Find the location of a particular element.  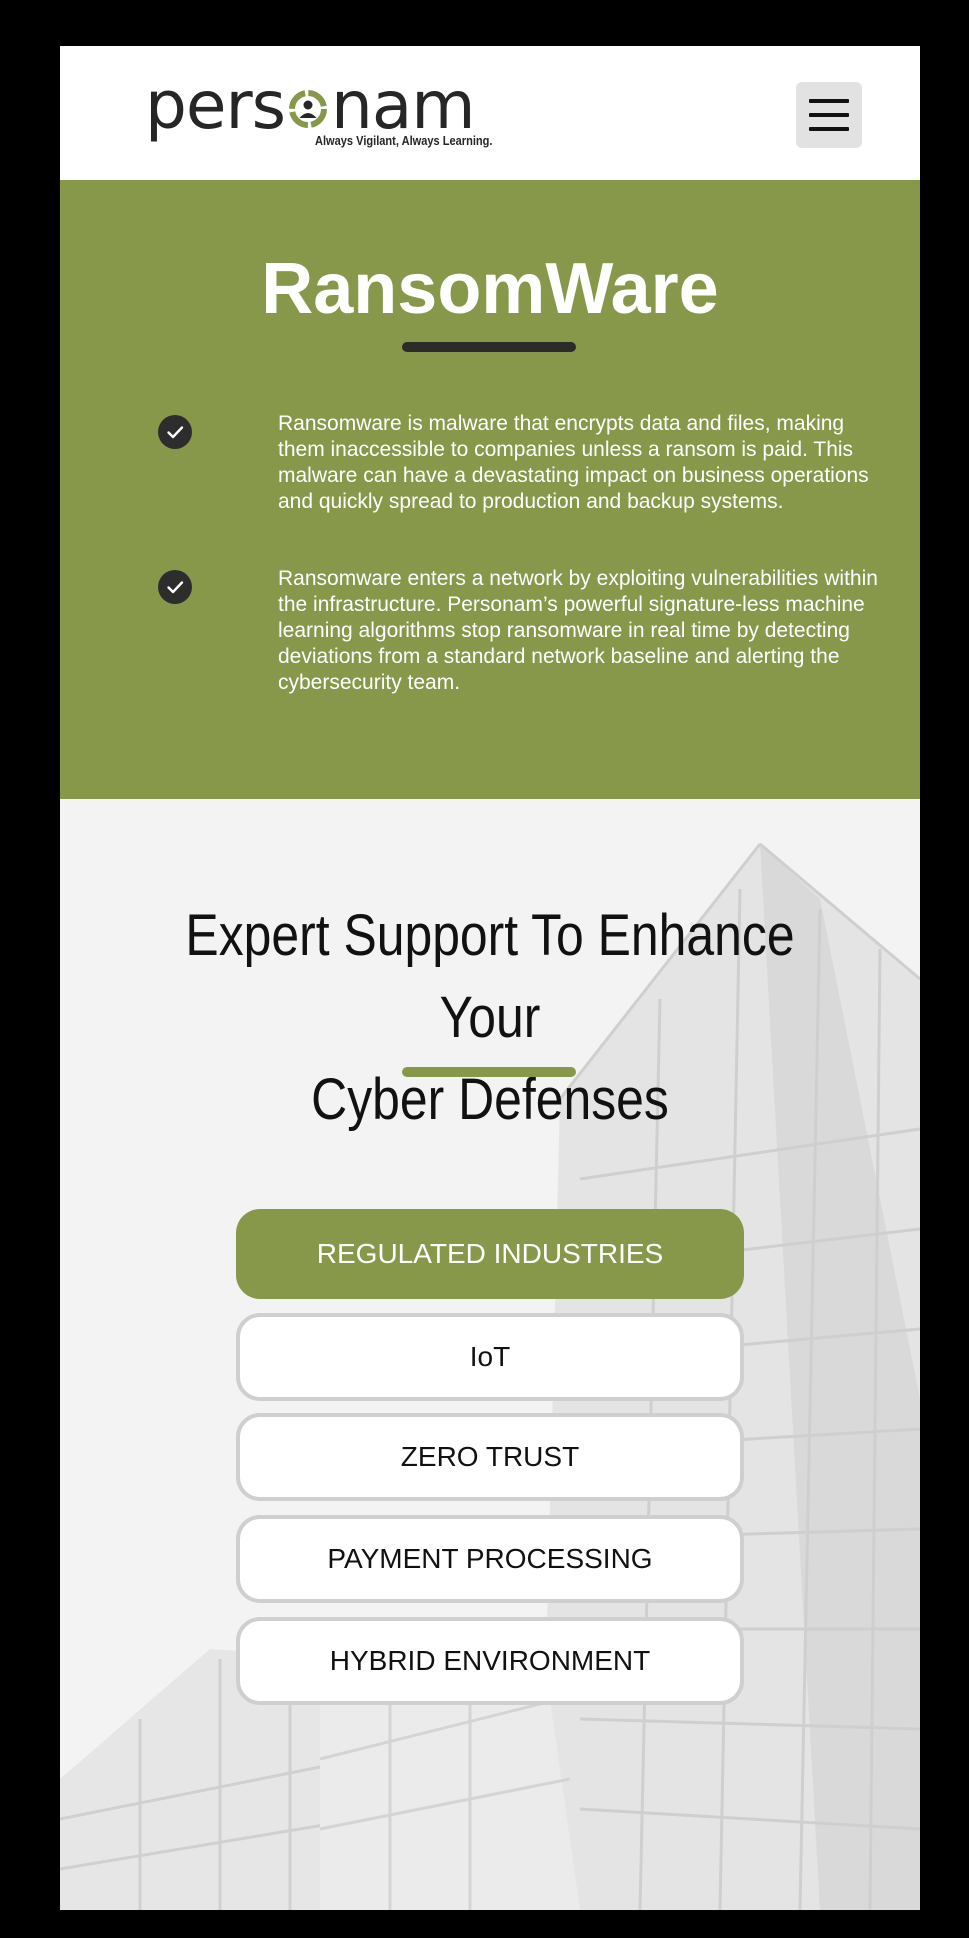

hamburger-menu-icon is located at coordinates (829, 101).